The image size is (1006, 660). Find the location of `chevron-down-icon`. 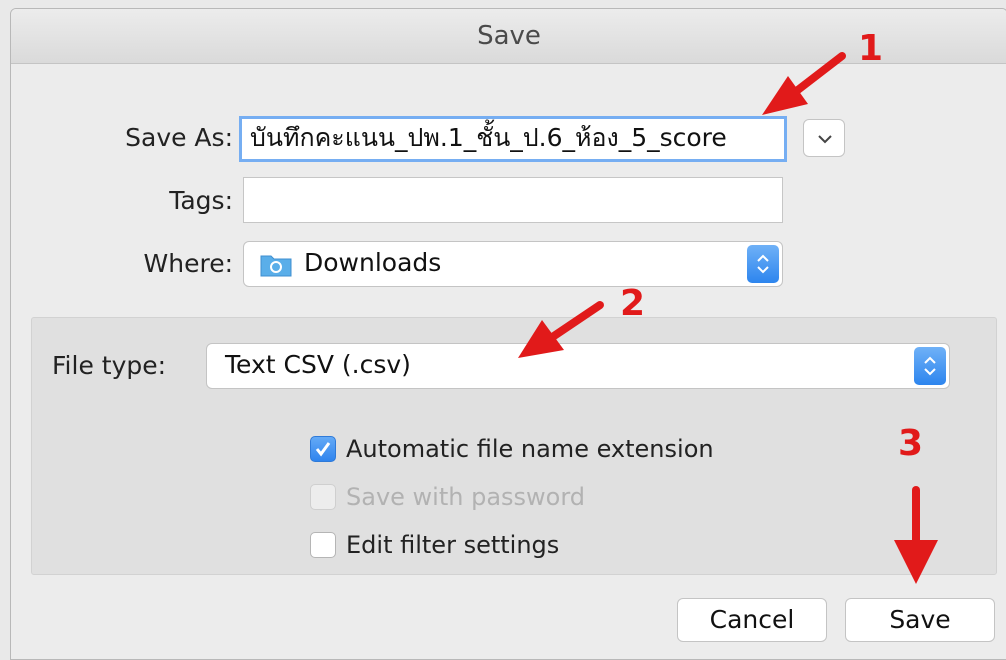

chevron-down-icon is located at coordinates (825, 139).